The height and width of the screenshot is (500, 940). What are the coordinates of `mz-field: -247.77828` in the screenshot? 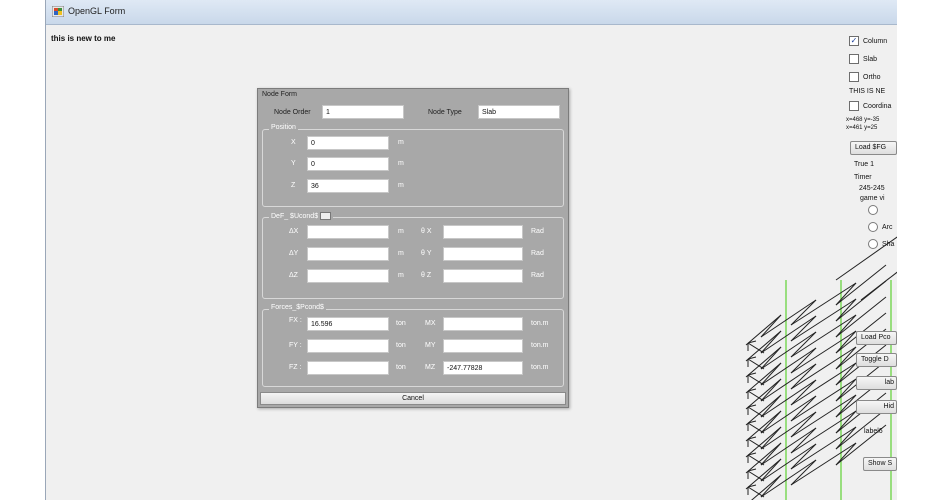 It's located at (483, 368).